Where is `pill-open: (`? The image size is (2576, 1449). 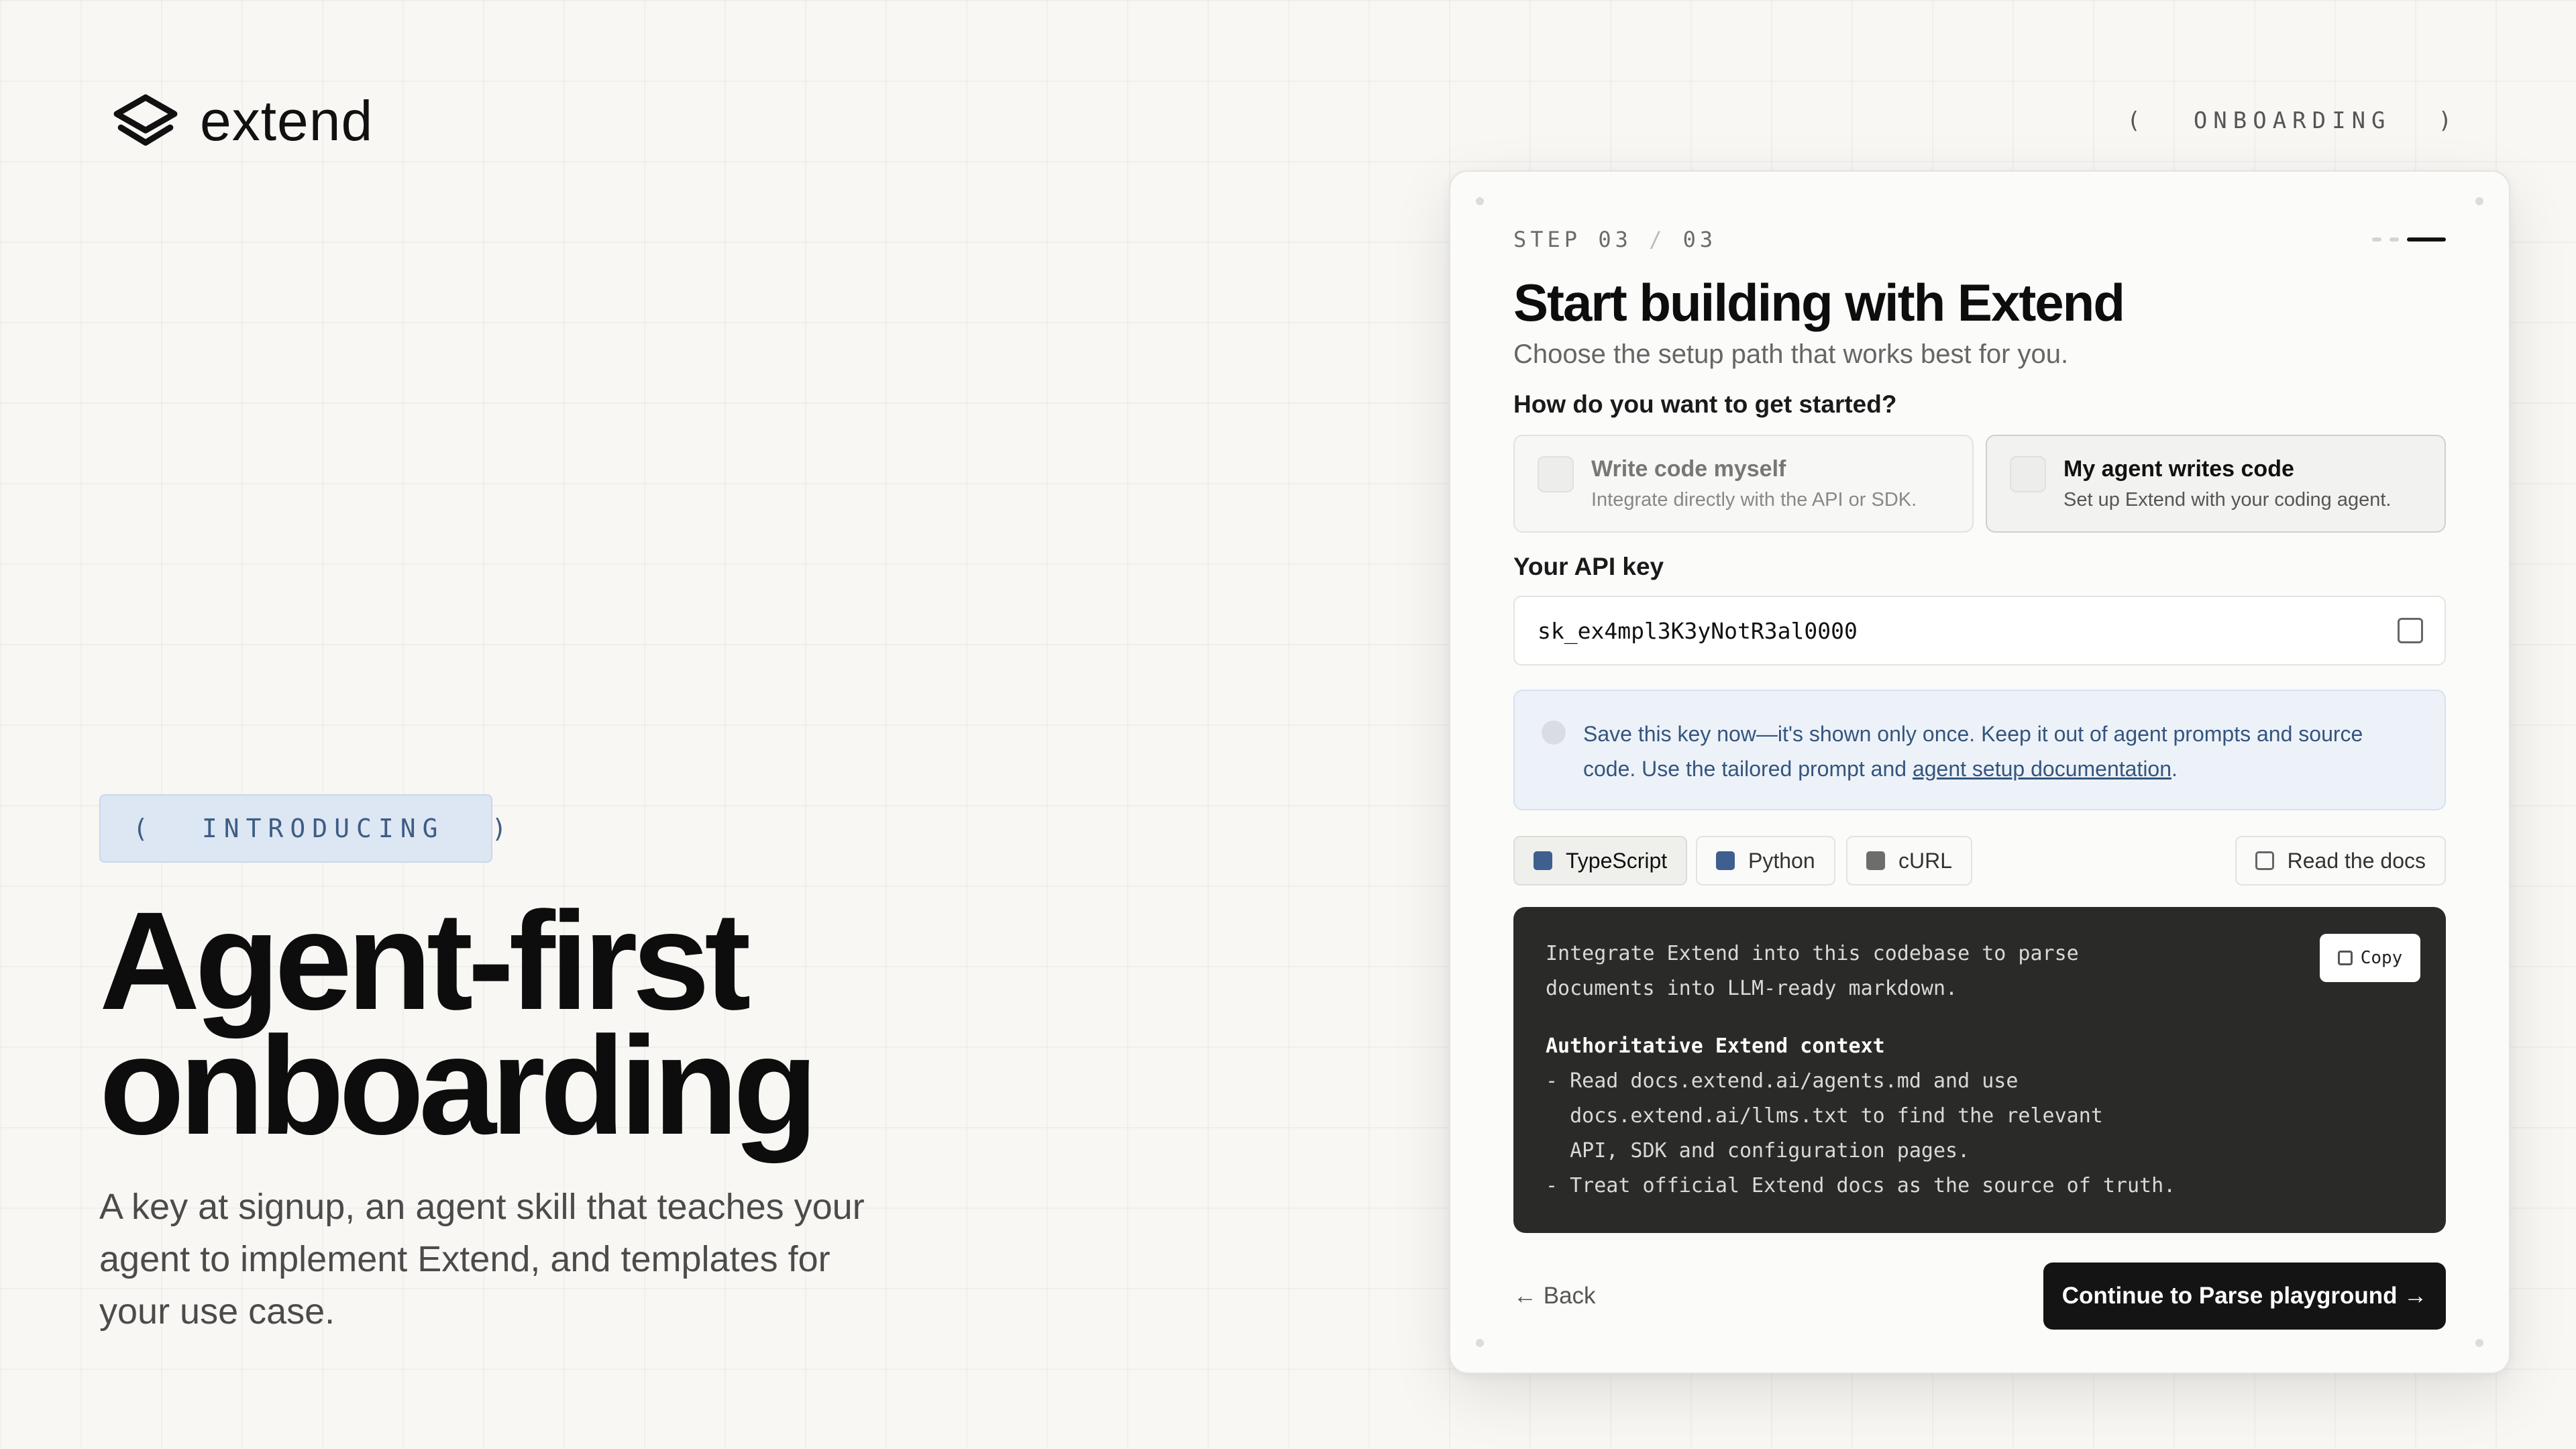 pill-open: ( is located at coordinates (144, 828).